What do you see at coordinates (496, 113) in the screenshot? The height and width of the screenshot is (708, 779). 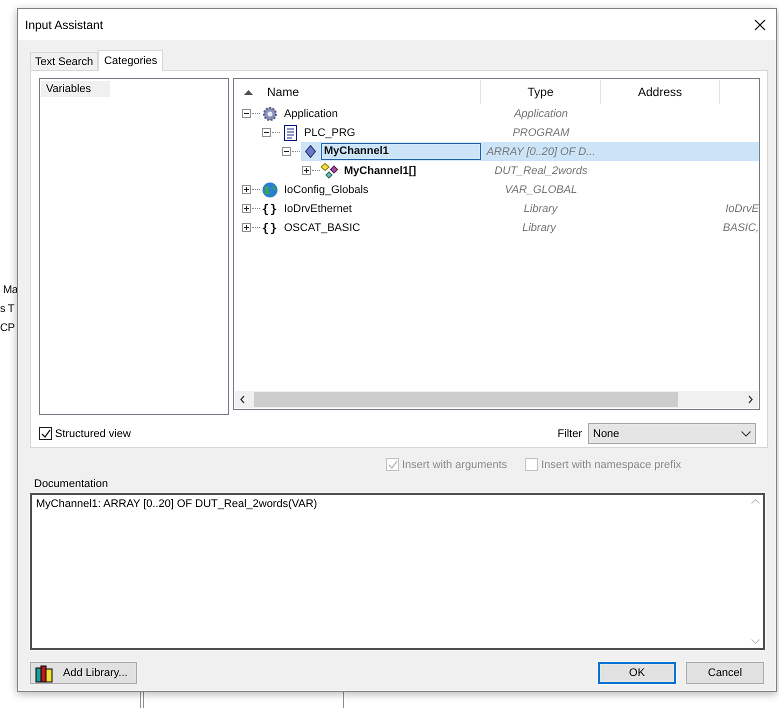 I see `tree-row: Application Application` at bounding box center [496, 113].